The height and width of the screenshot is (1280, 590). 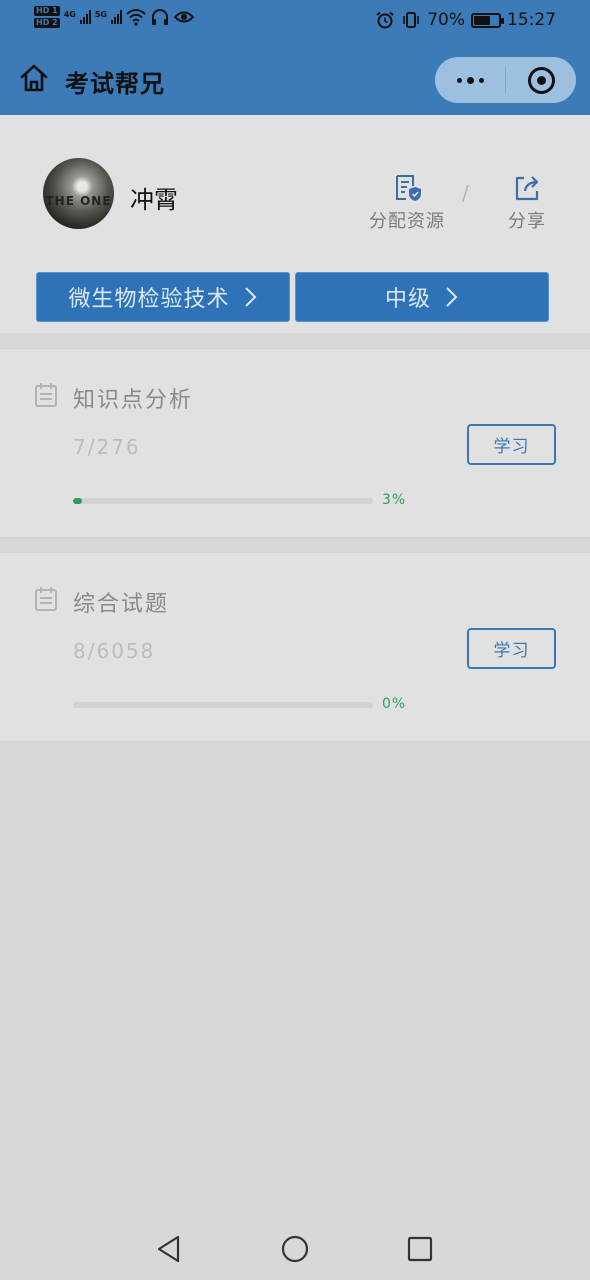 What do you see at coordinates (133, 400) in the screenshot?
I see `module-title: 知识点分析` at bounding box center [133, 400].